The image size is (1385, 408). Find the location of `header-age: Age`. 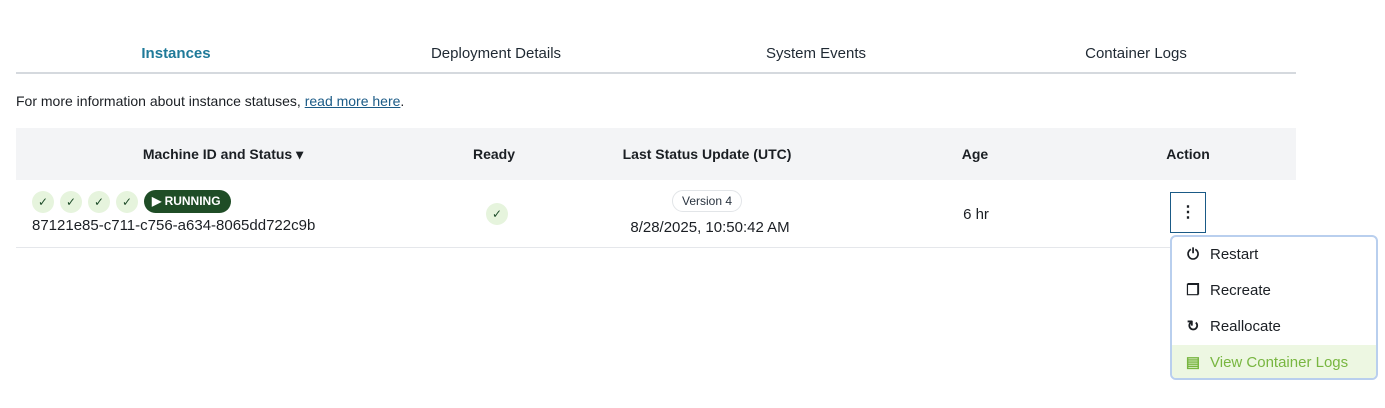

header-age: Age is located at coordinates (975, 154).